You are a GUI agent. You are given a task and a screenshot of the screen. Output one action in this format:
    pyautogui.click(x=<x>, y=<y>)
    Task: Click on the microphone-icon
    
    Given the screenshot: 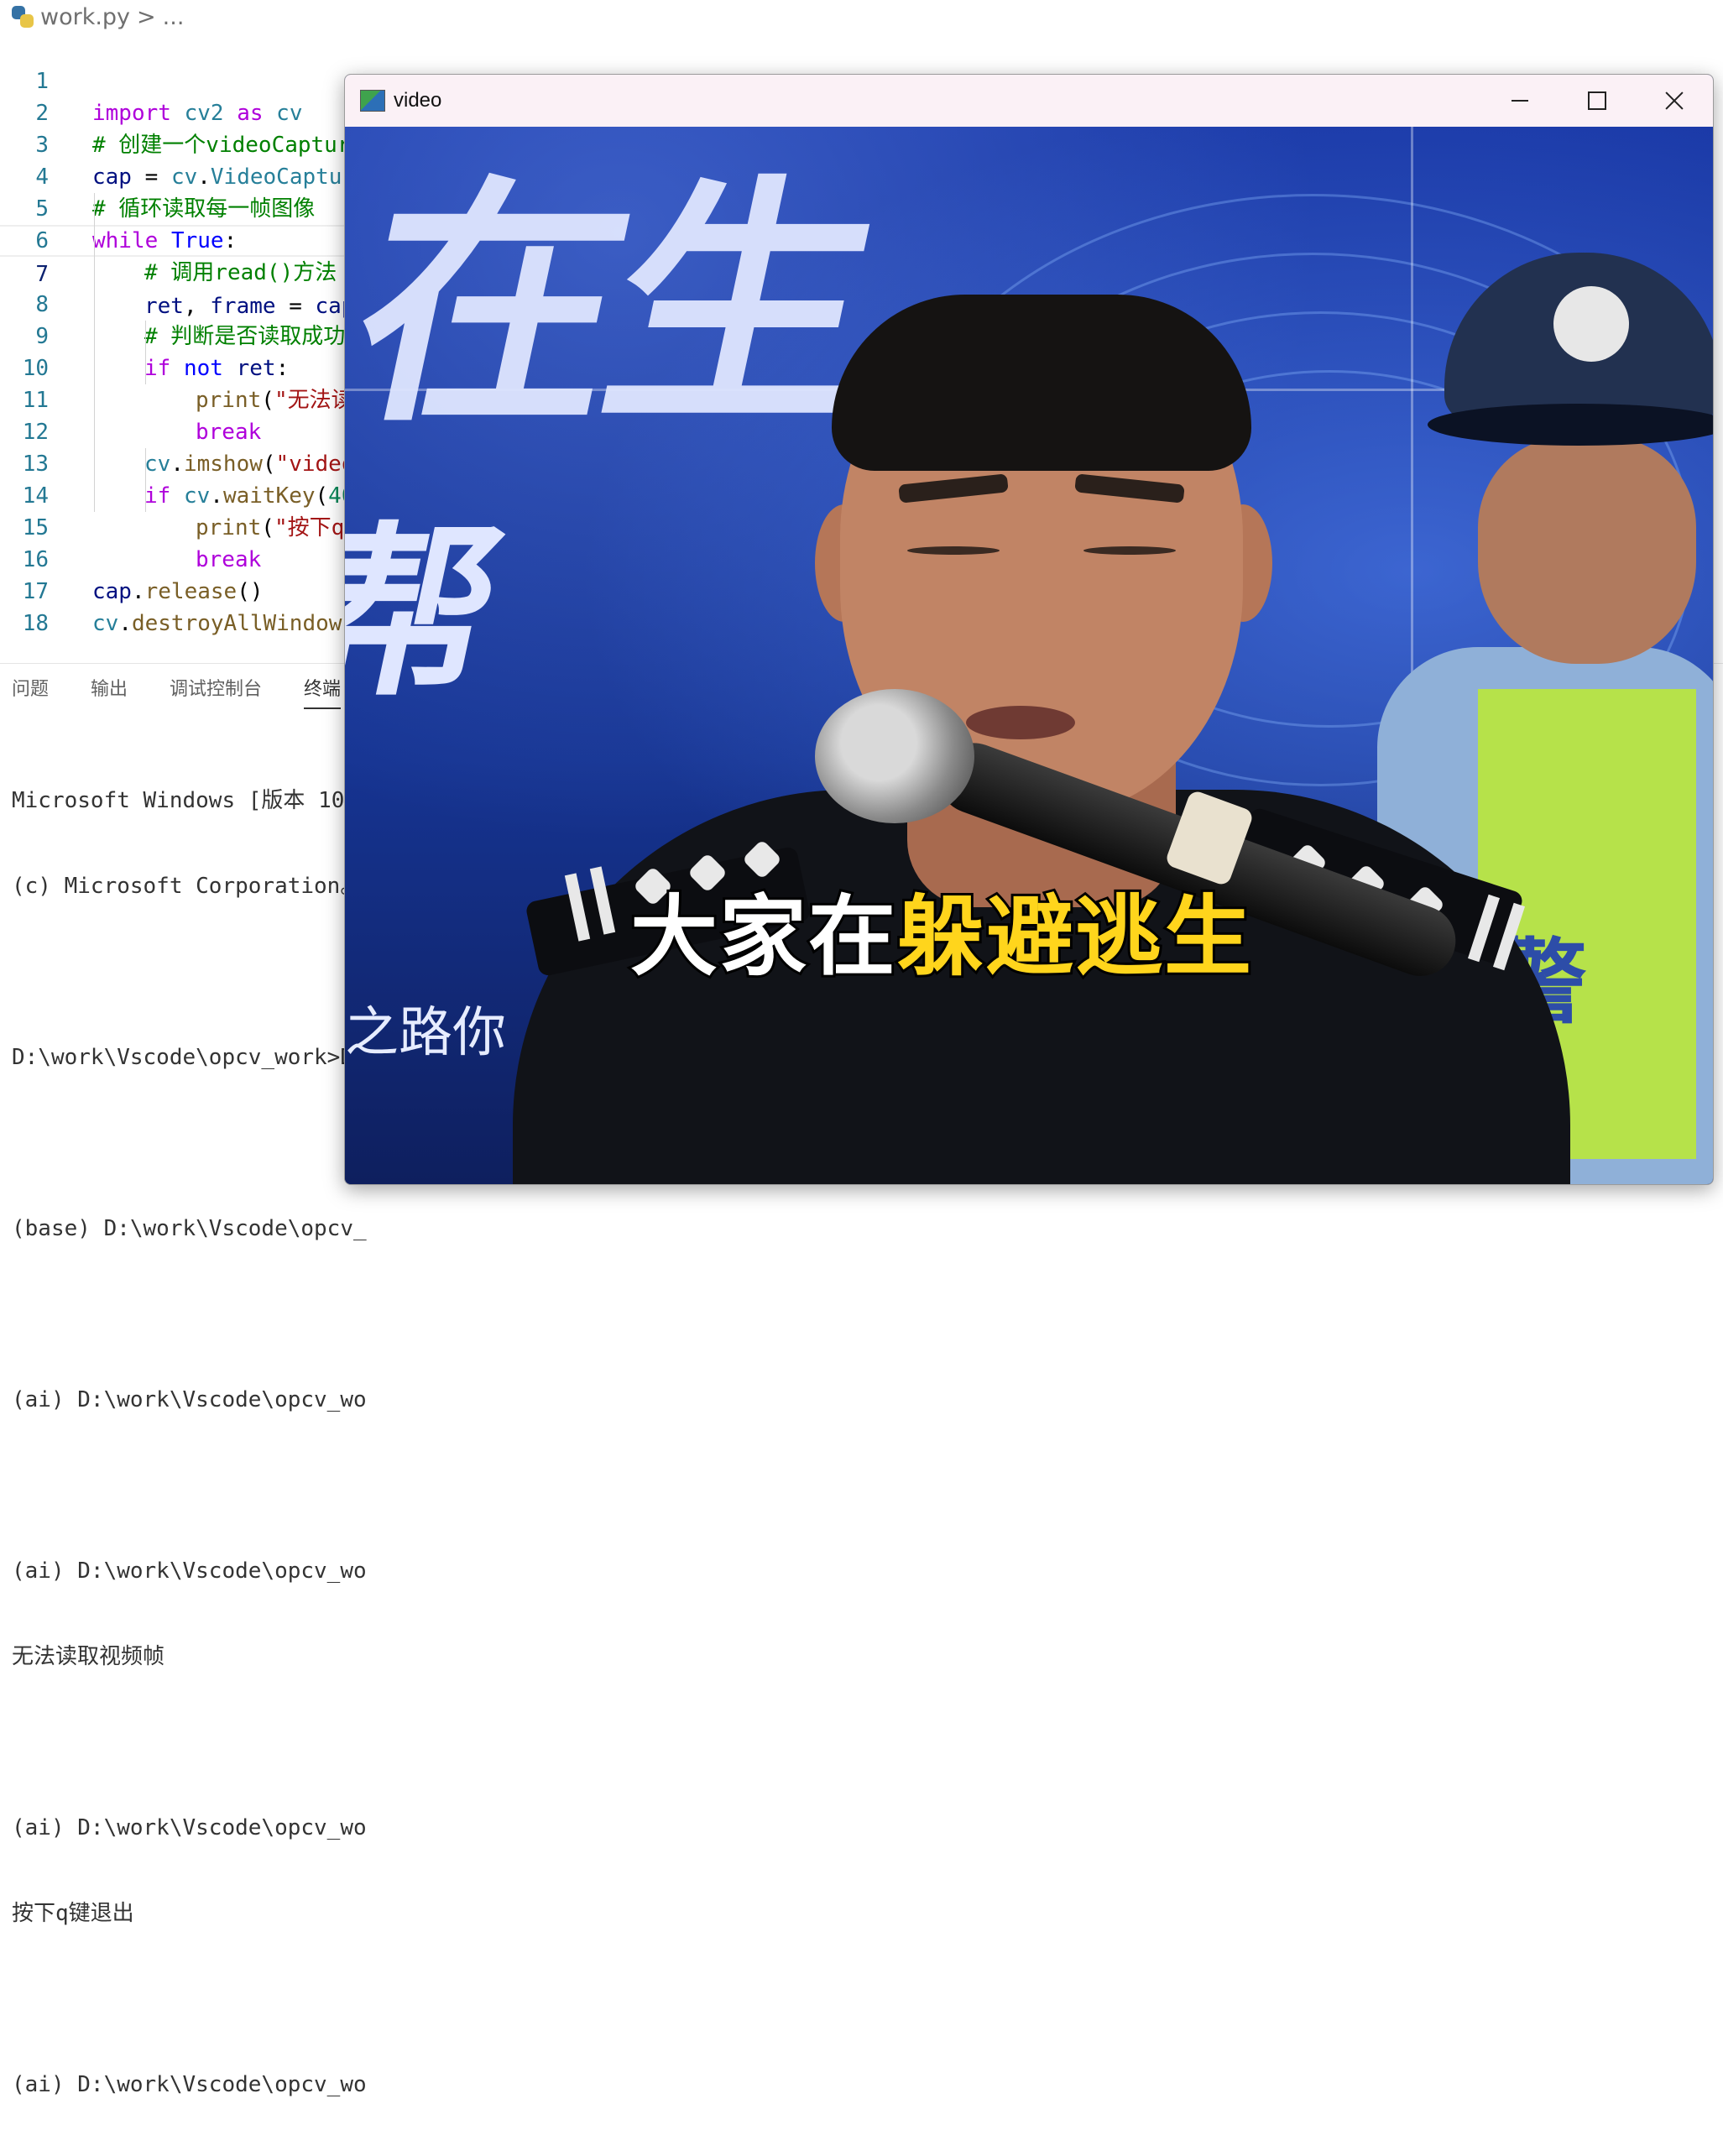 What is the action you would take?
    pyautogui.click(x=894, y=756)
    